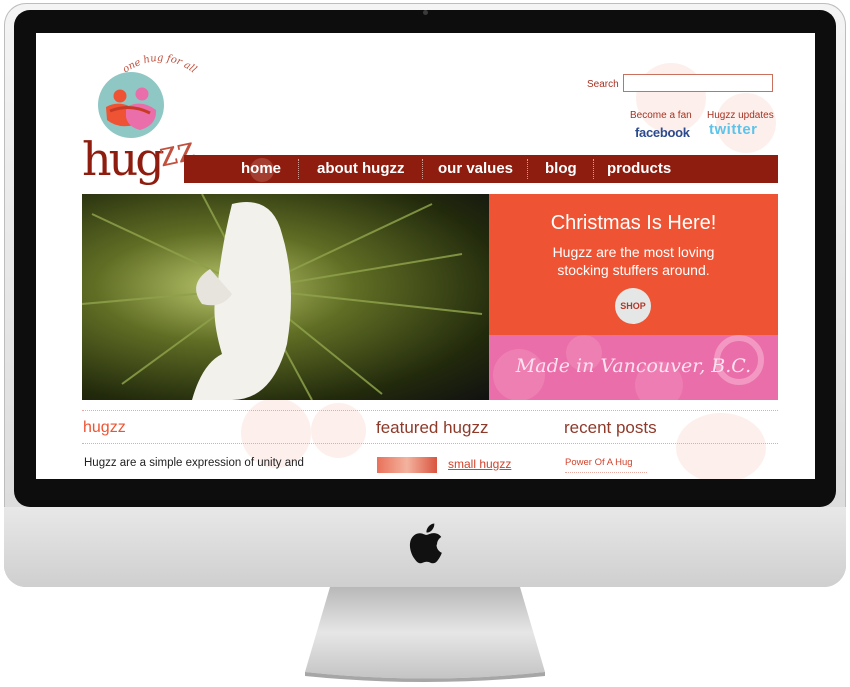 The image size is (850, 687). What do you see at coordinates (698, 83) in the screenshot?
I see `search-input` at bounding box center [698, 83].